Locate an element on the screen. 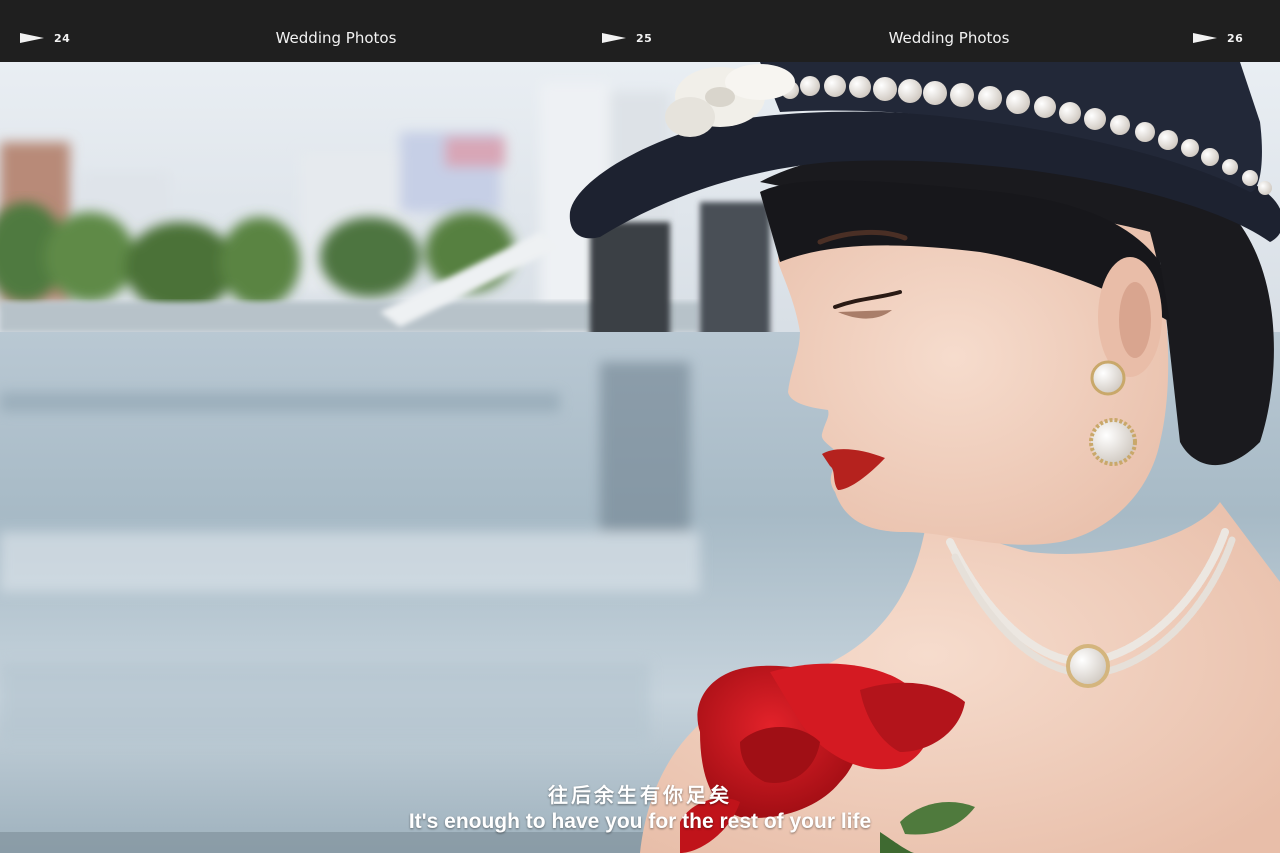 Image resolution: width=1280 pixels, height=853 pixels. frame-marker-25: 25 is located at coordinates (627, 38).